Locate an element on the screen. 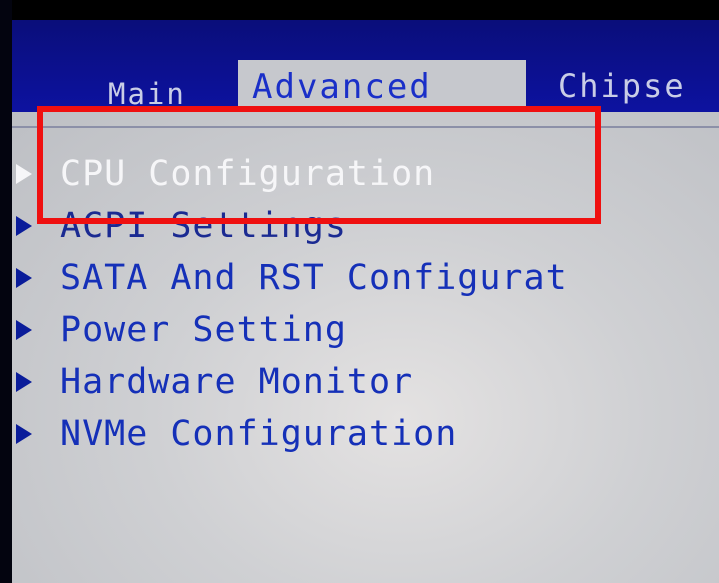  menu-item-sata-and-rst-configuration: SATA And RST Configurat is located at coordinates (292, 278).